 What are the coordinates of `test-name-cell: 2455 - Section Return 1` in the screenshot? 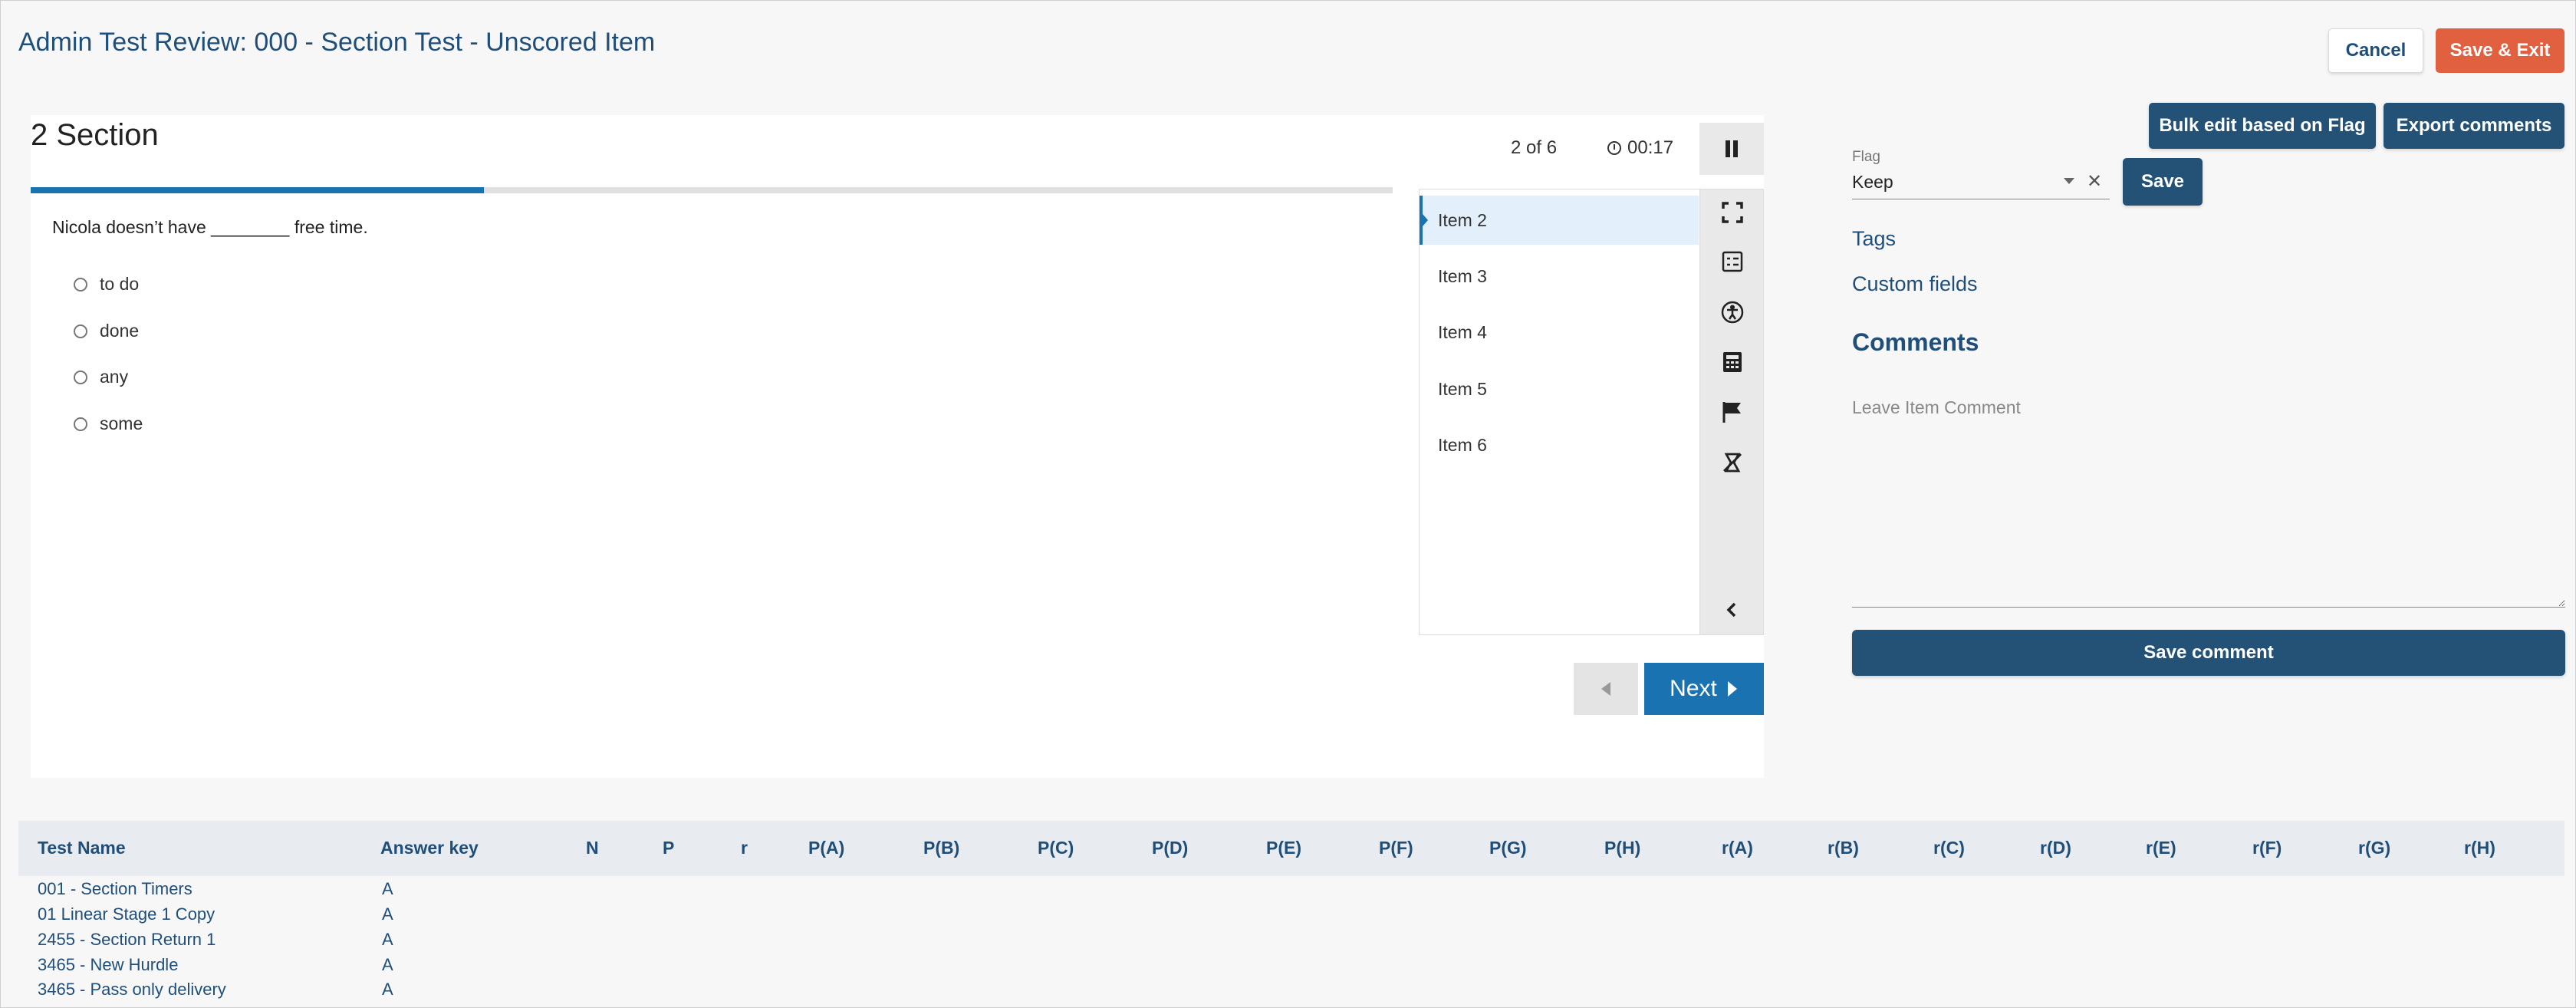 It's located at (127, 939).